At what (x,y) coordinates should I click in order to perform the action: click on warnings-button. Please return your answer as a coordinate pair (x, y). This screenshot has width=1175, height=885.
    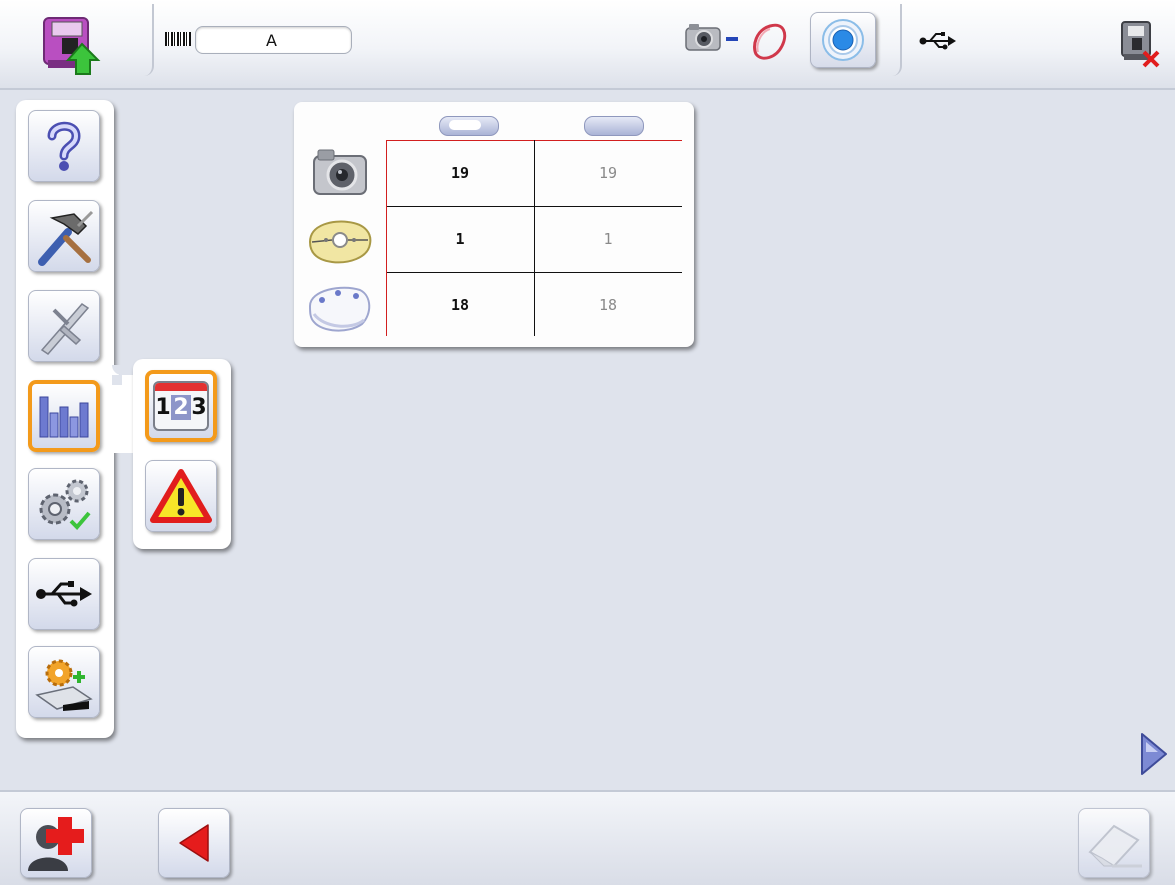
    Looking at the image, I should click on (181, 496).